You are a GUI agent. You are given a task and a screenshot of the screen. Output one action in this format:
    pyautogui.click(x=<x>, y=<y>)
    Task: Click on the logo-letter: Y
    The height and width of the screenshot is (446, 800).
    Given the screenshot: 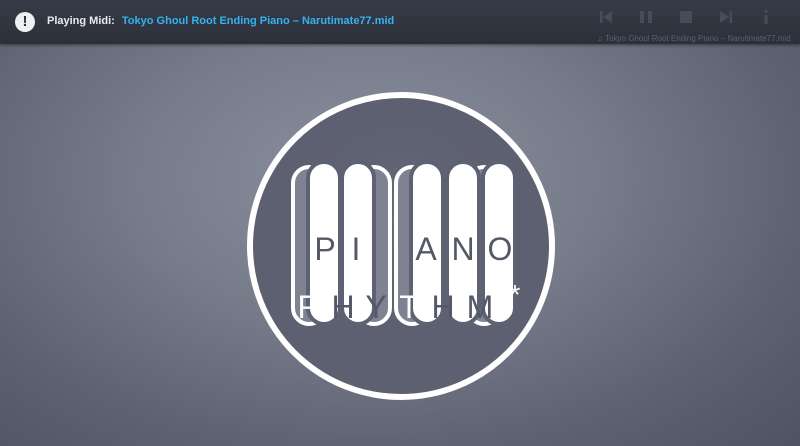 What is the action you would take?
    pyautogui.click(x=375, y=307)
    